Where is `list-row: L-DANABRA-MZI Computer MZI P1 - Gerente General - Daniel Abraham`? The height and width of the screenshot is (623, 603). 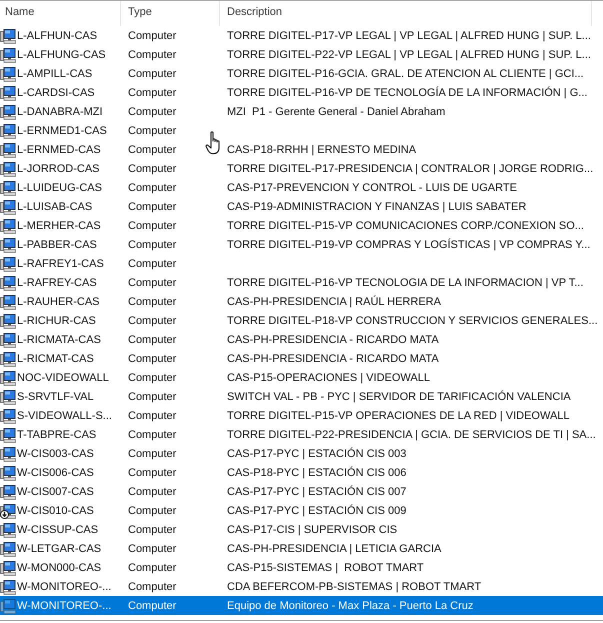 list-row: L-DANABRA-MZI Computer MZI P1 - Gerente General - Daniel Abraham is located at coordinates (301, 111).